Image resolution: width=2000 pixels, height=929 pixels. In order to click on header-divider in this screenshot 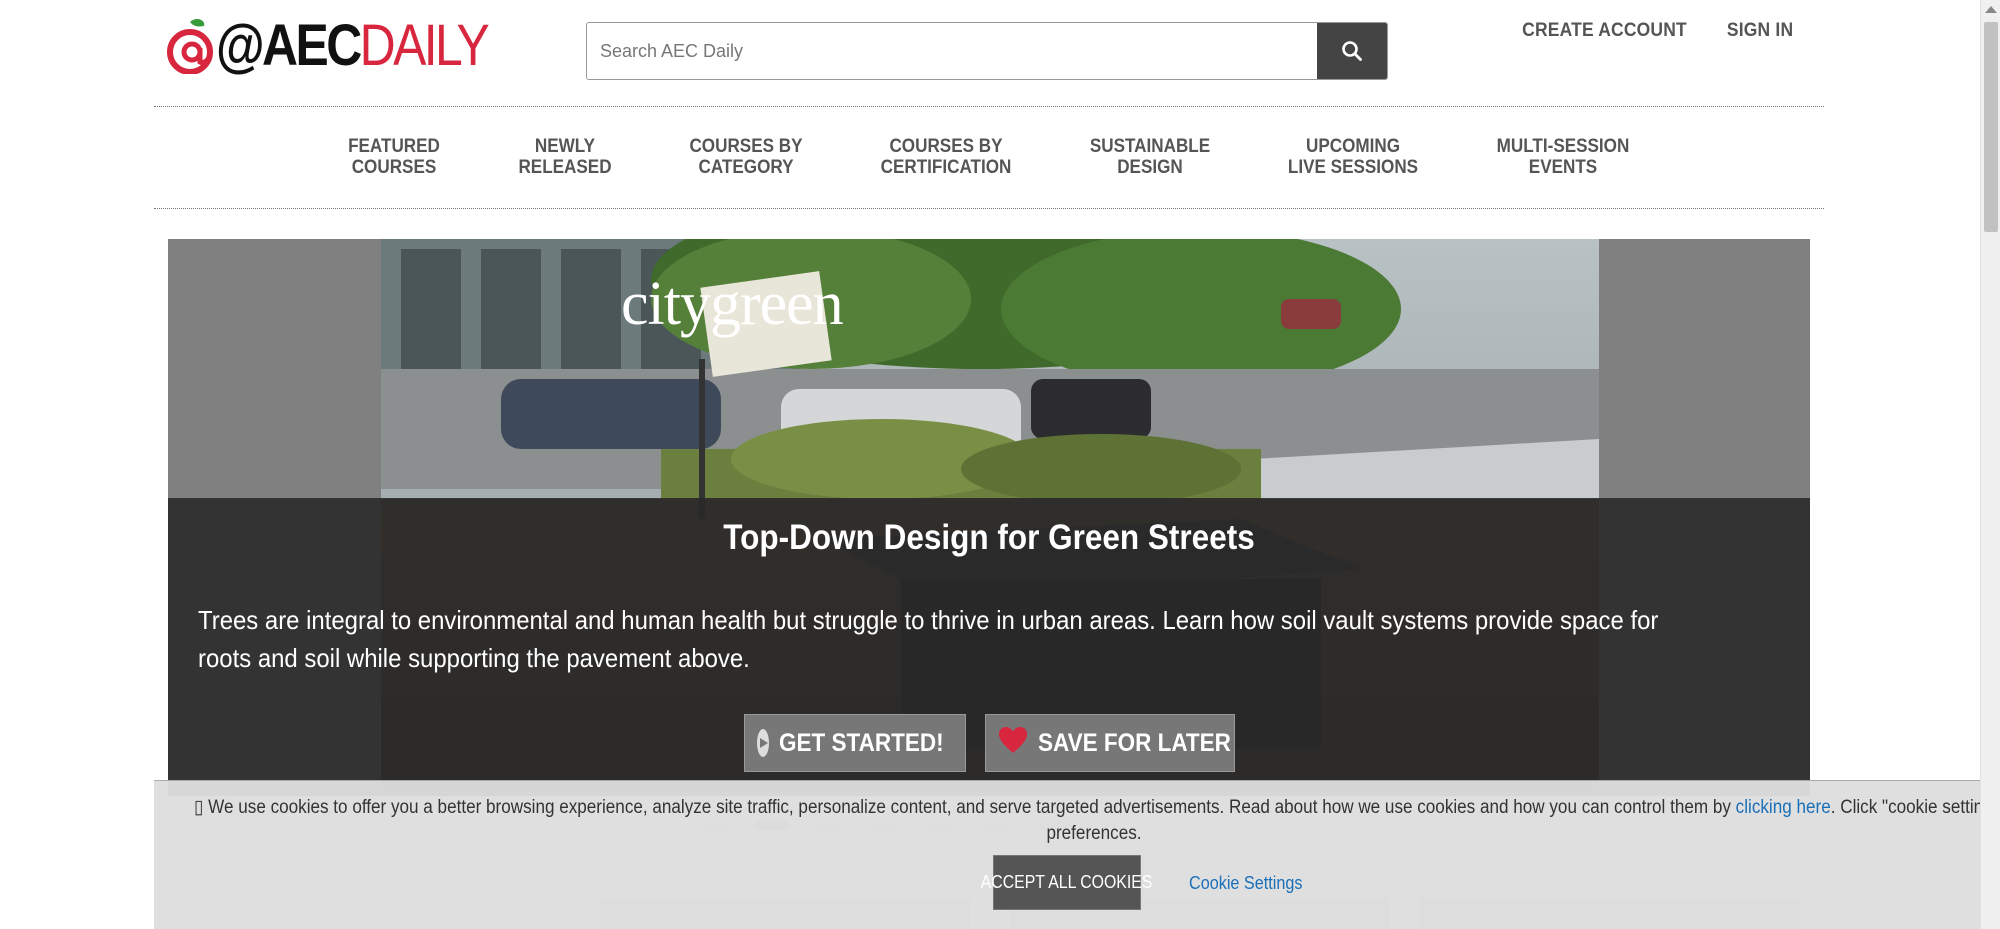, I will do `click(989, 106)`.